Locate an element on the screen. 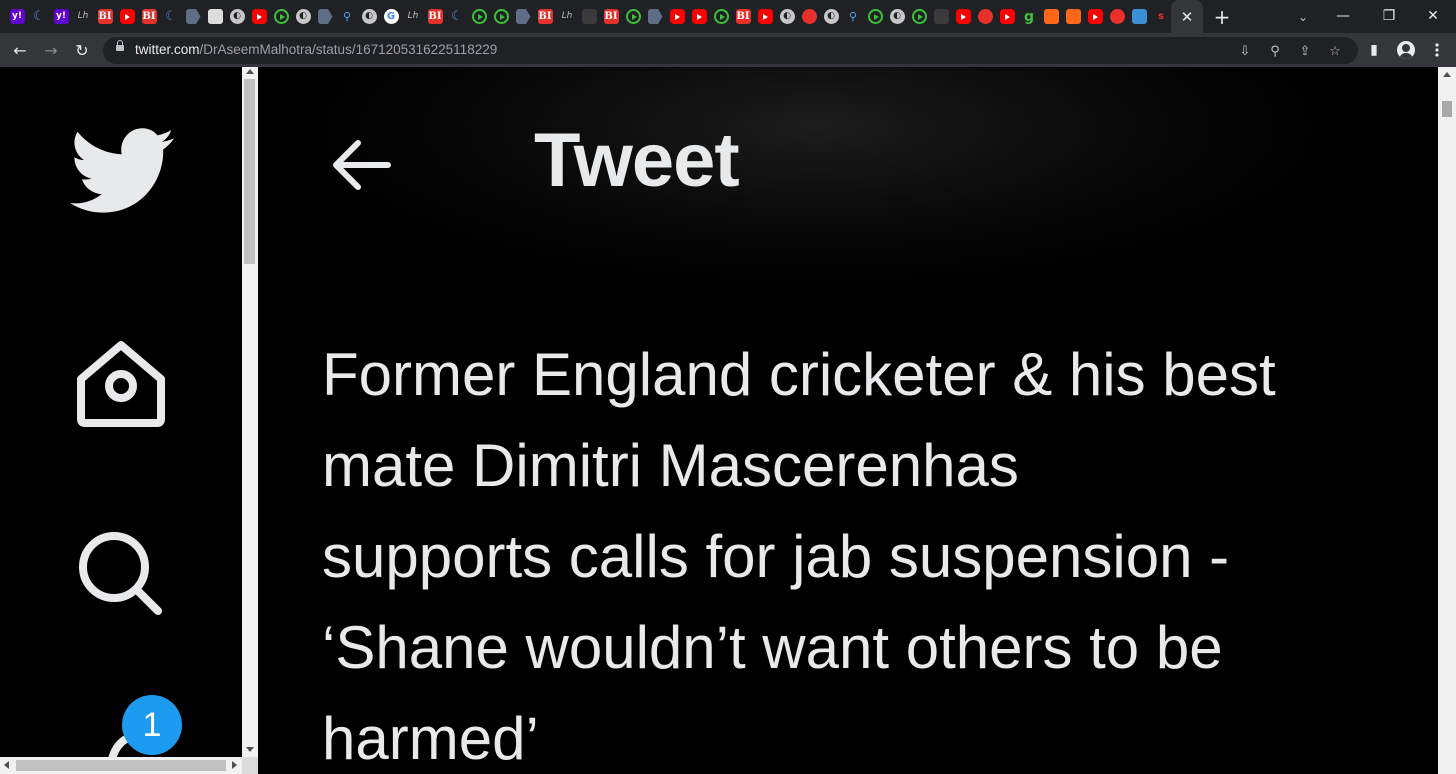 The height and width of the screenshot is (774, 1456). scroll-left-arrow-icon is located at coordinates (6, 765).